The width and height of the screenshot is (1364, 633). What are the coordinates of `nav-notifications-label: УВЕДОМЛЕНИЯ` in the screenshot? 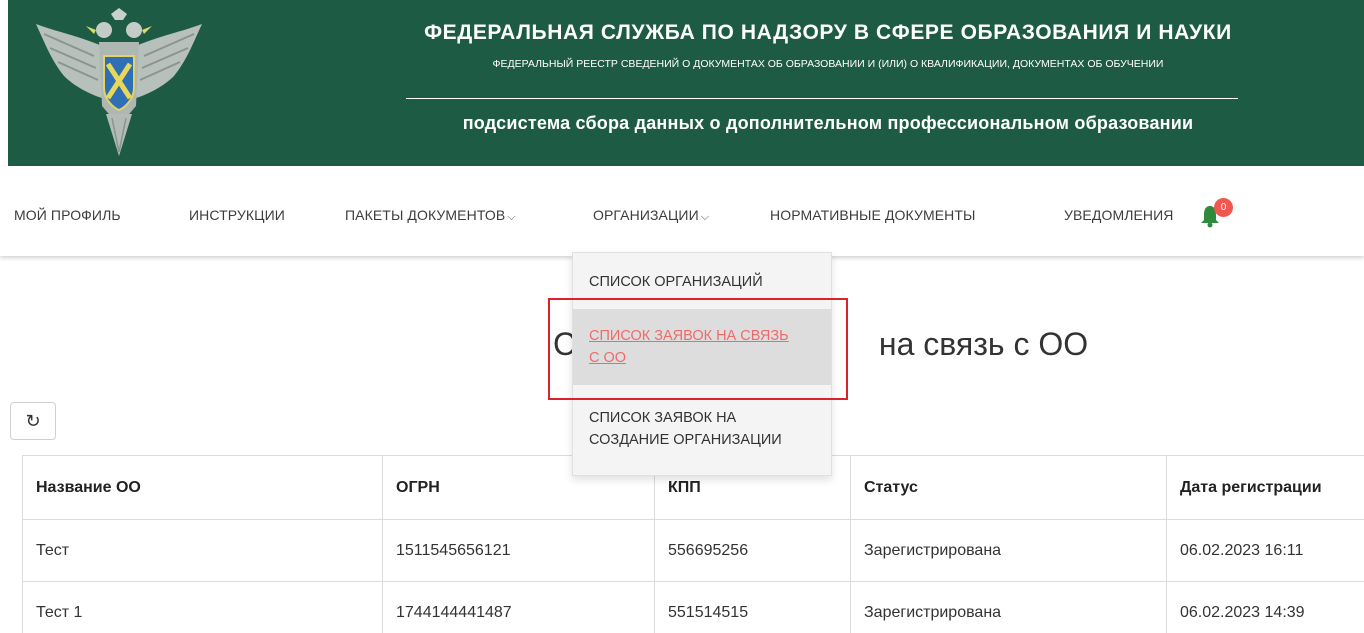 It's located at (1119, 215).